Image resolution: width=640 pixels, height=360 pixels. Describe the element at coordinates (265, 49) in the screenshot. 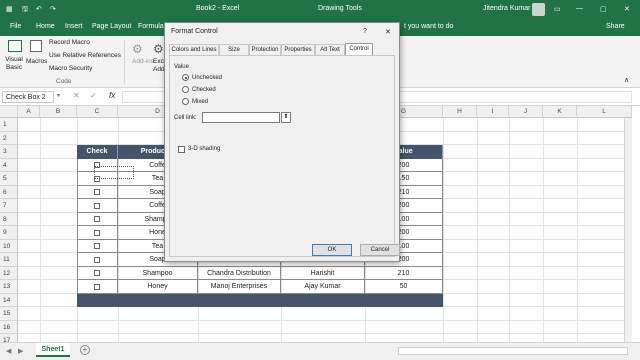

I see `tab-protection: Protection` at that location.